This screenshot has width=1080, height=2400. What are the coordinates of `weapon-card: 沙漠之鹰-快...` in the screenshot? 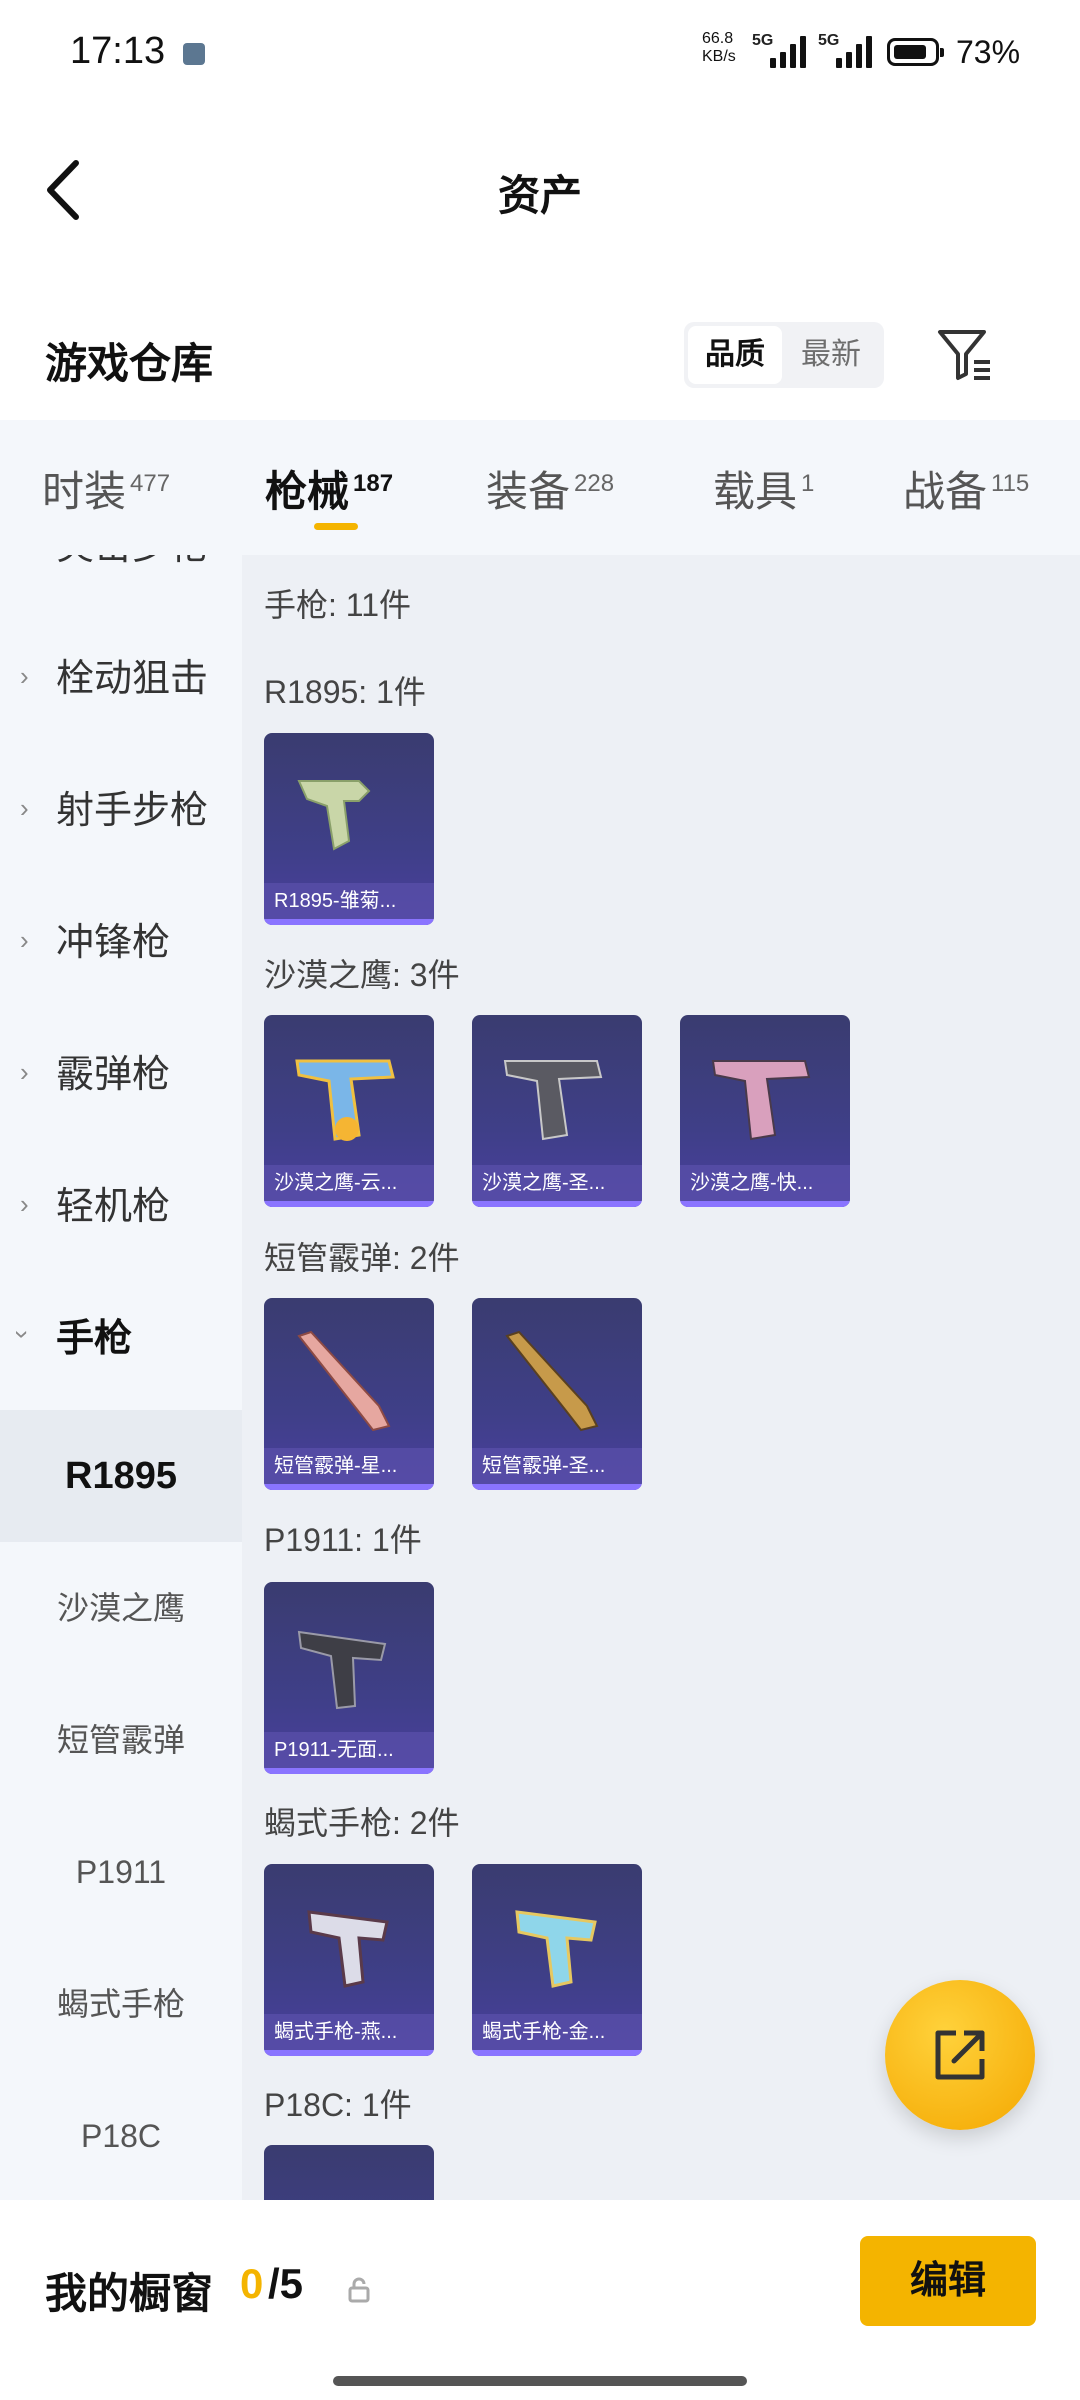 It's located at (765, 1111).